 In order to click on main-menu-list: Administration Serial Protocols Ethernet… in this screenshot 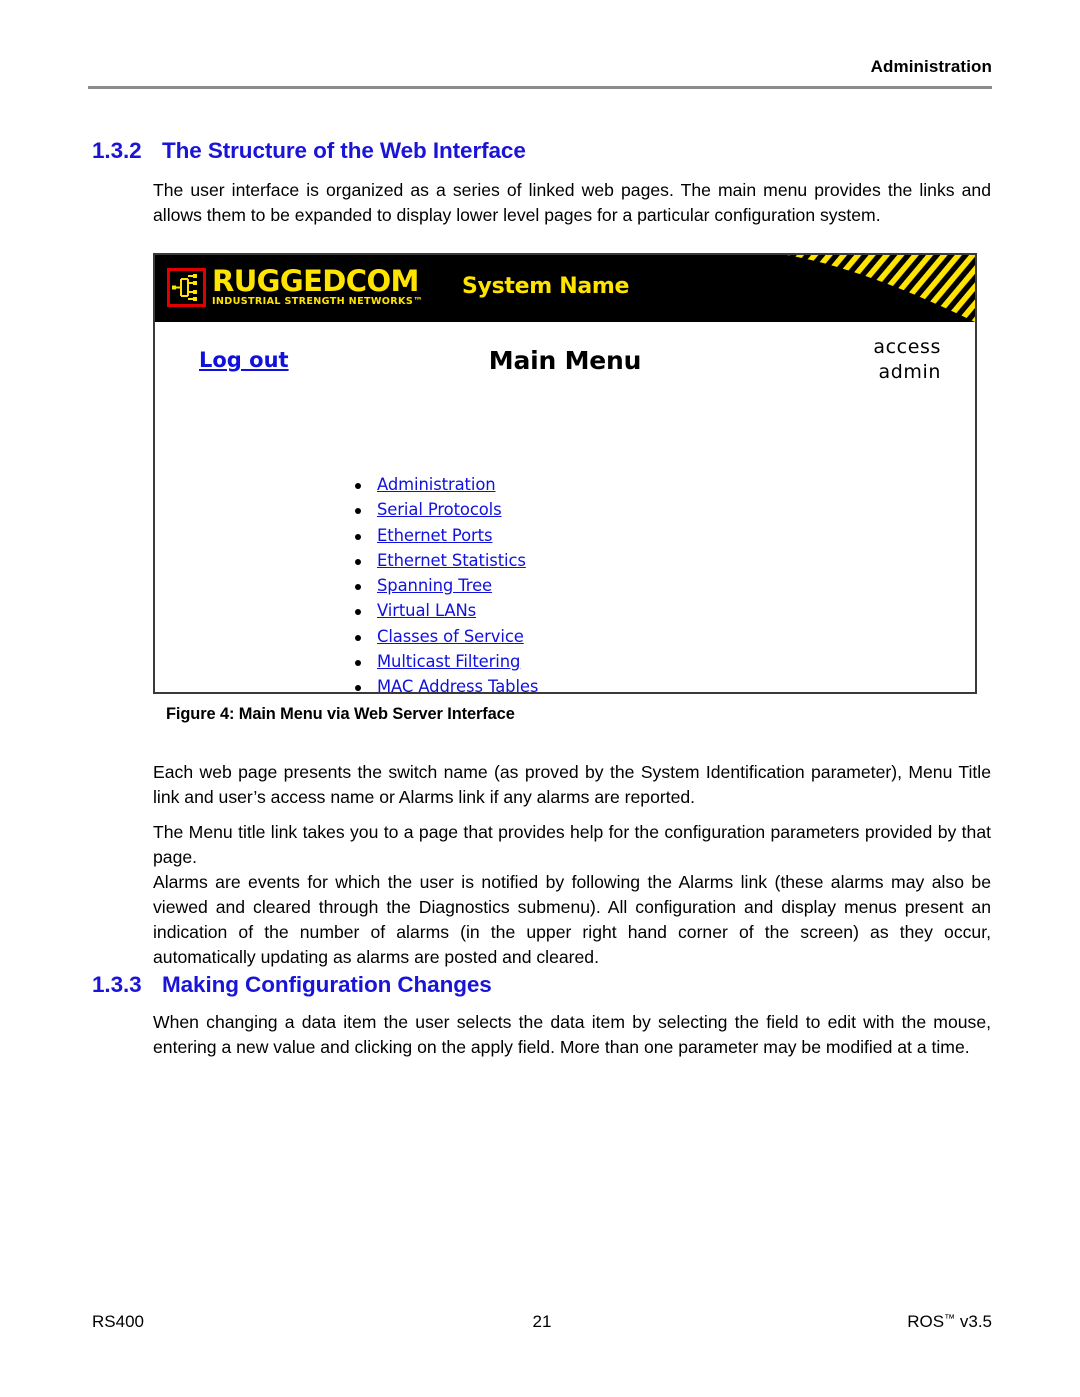, I will do `click(444, 582)`.